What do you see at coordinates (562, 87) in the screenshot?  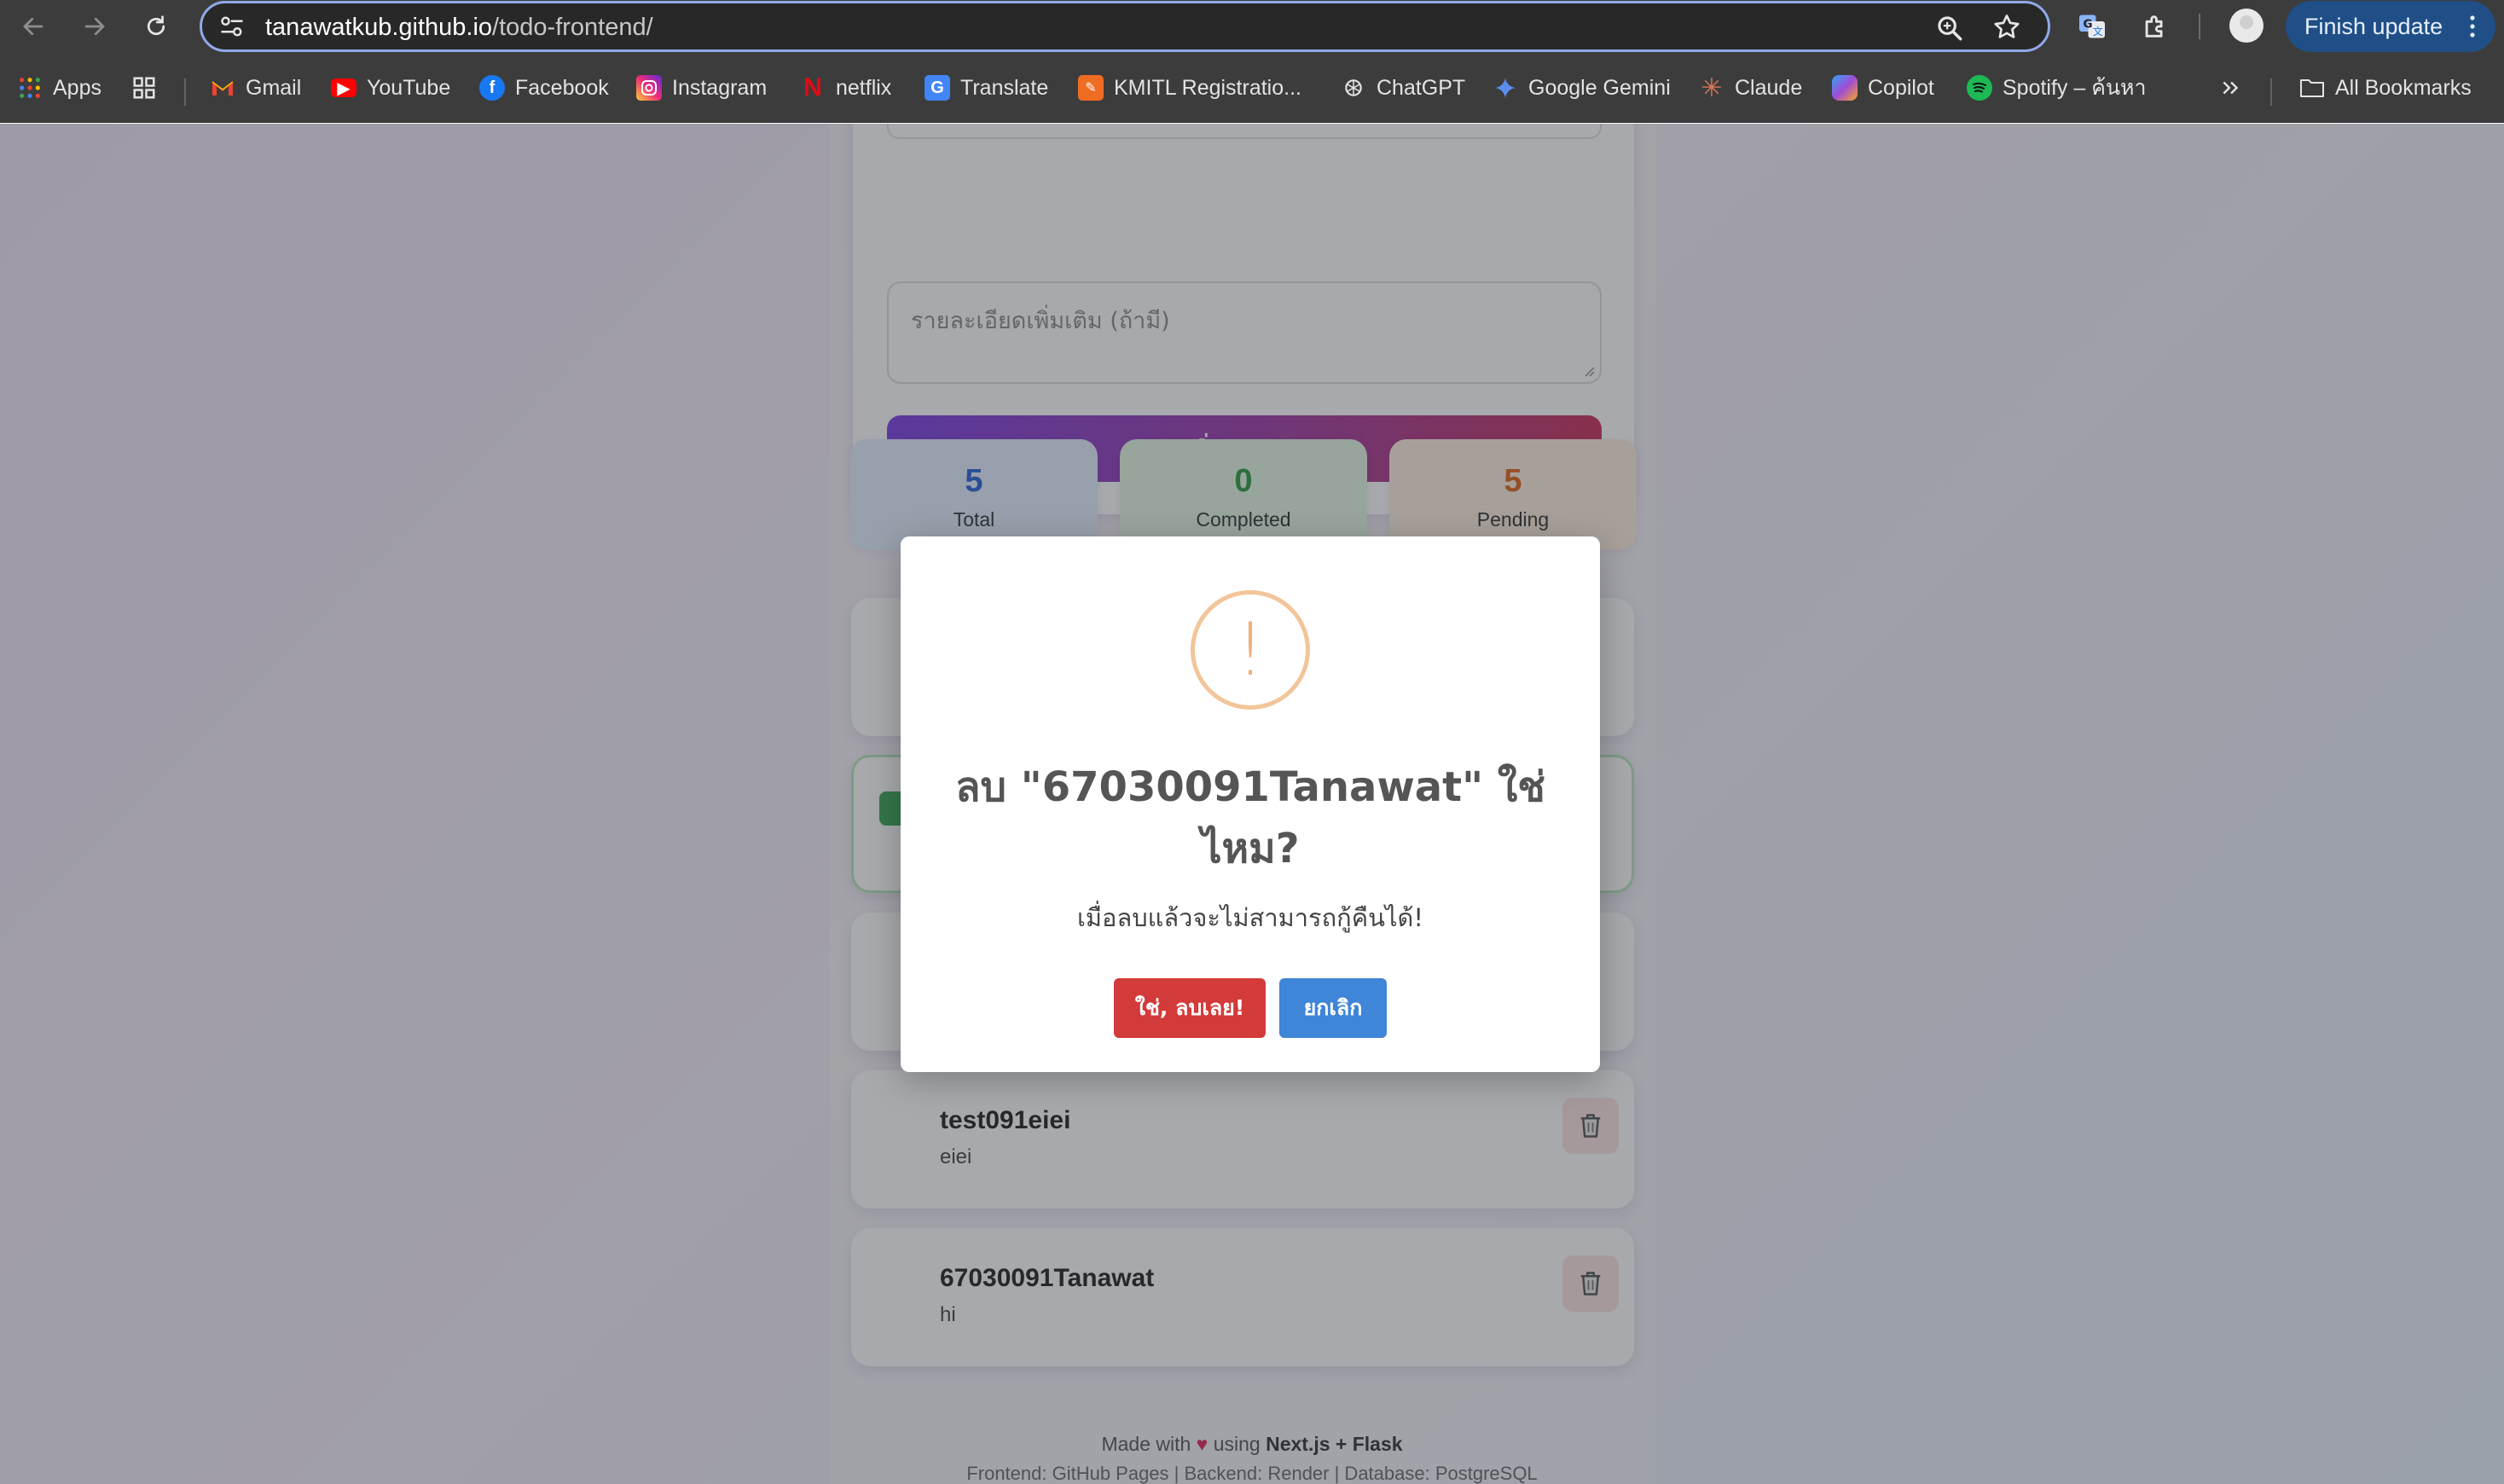 I see `bookmark-label: Facebook` at bounding box center [562, 87].